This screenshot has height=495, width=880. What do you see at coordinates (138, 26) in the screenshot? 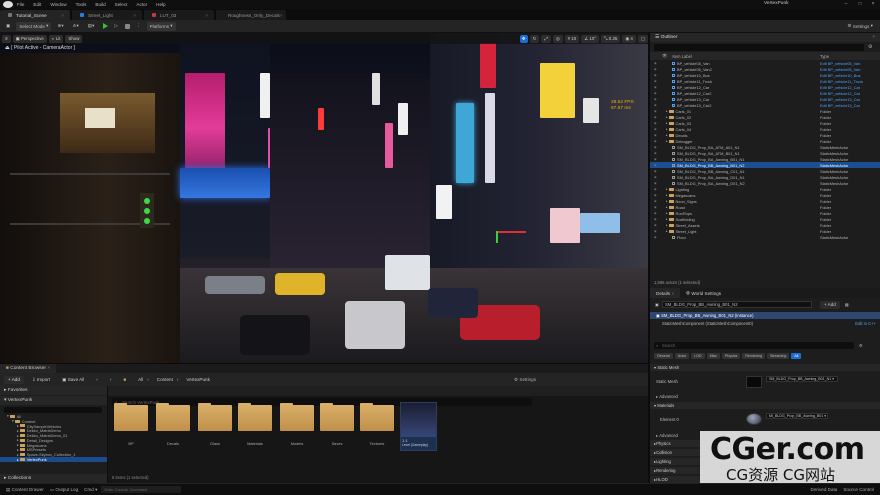
I see `play-options-icon: ⋮` at bounding box center [138, 26].